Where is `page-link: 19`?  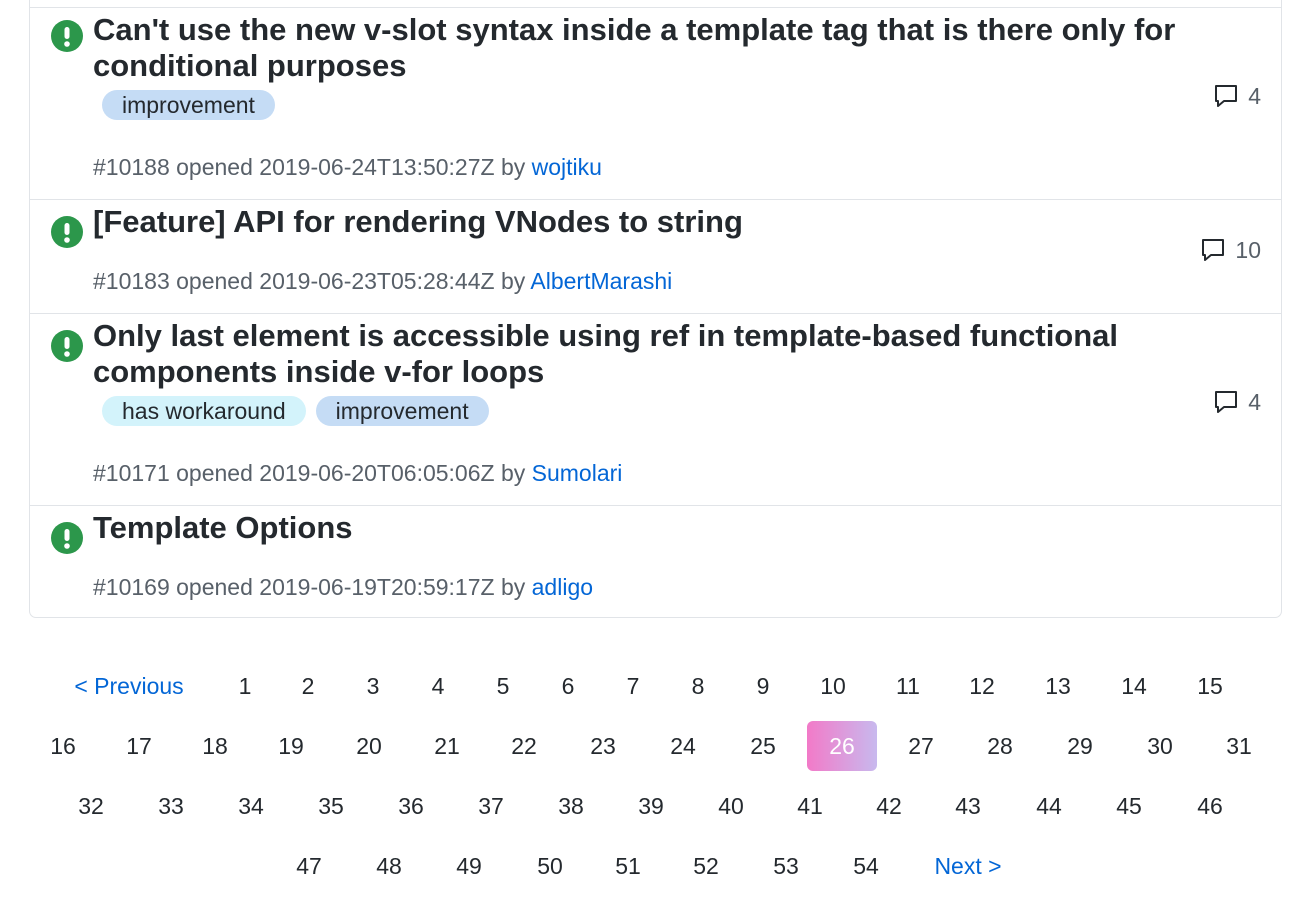
page-link: 19 is located at coordinates (291, 746).